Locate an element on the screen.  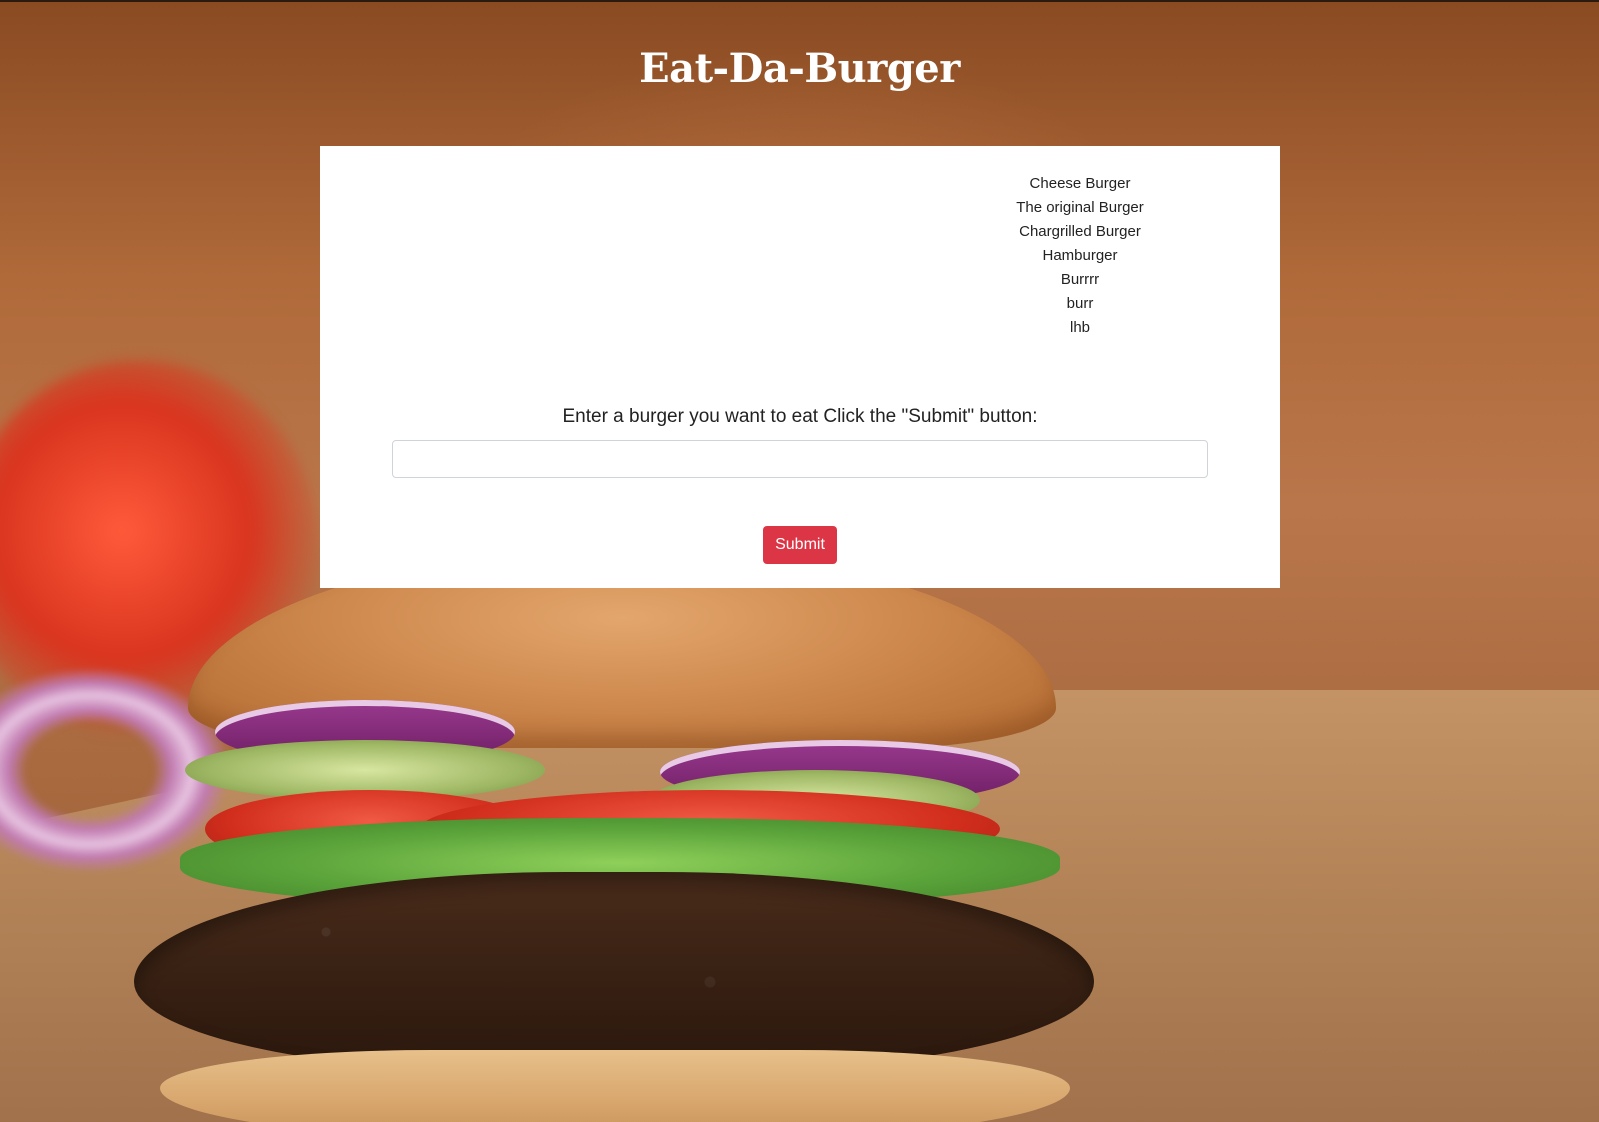
burger-item: Burrrr is located at coordinates (1080, 279).